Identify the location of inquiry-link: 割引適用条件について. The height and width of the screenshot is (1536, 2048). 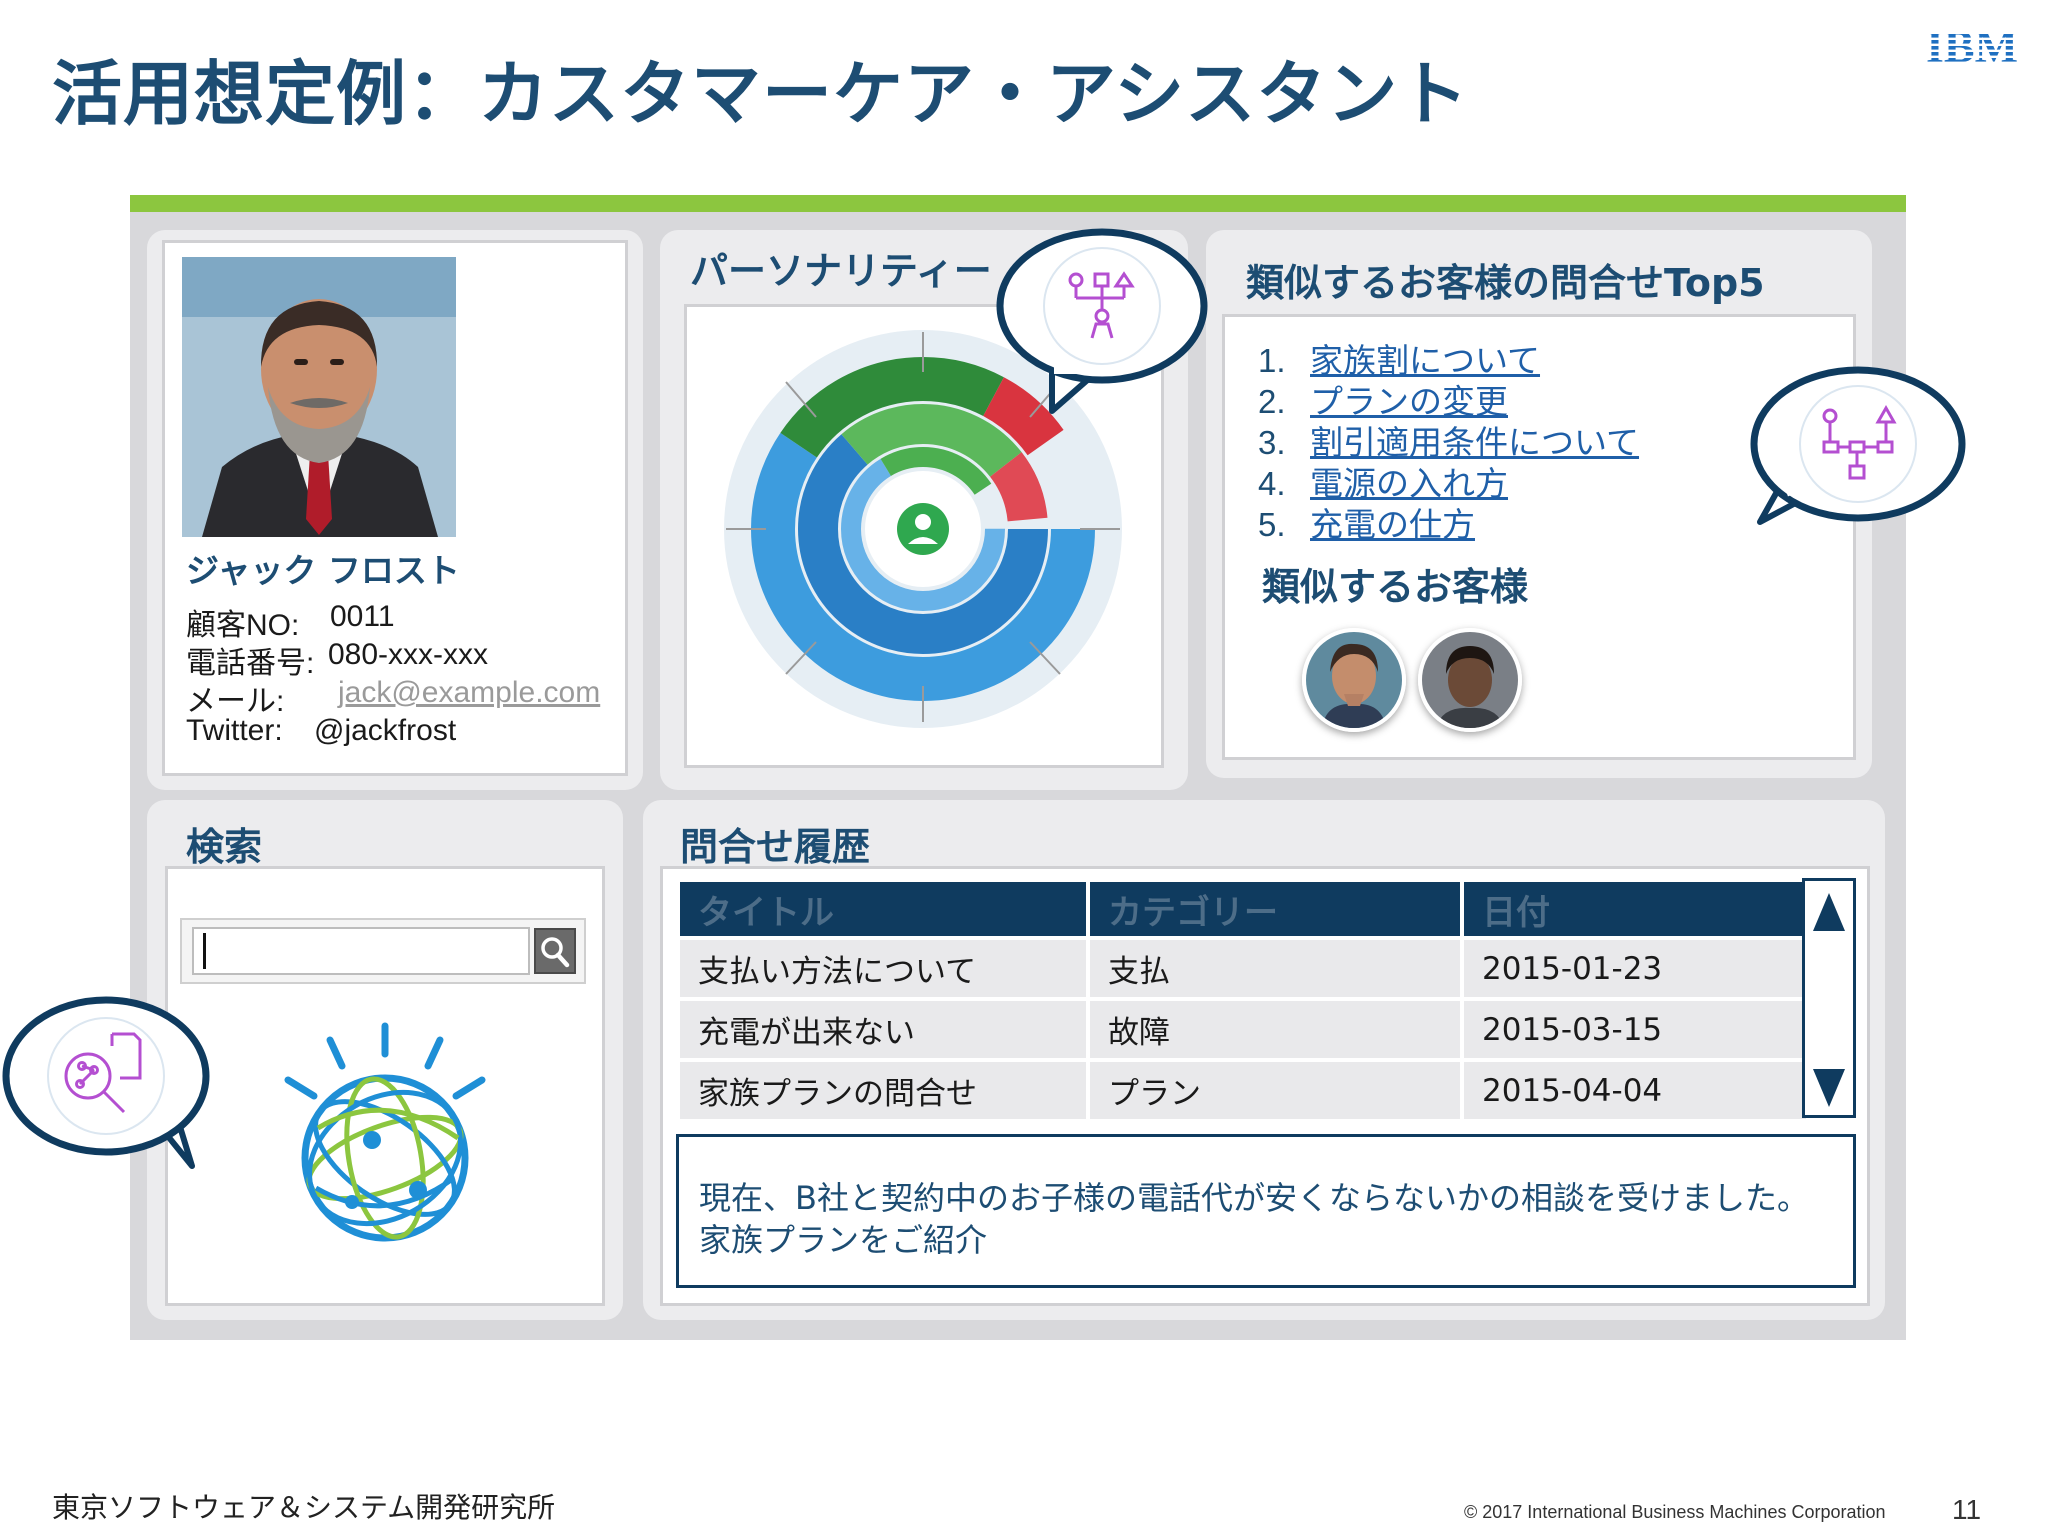
(1474, 442).